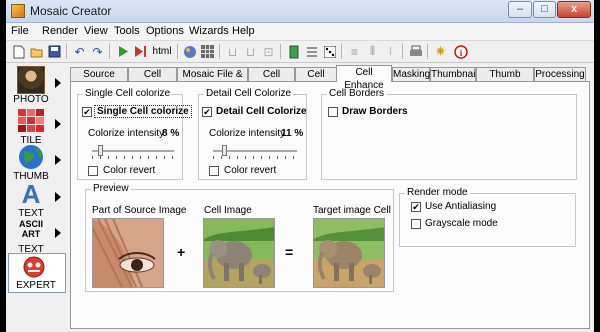 This screenshot has height=332, width=600. What do you see at coordinates (54, 51) in the screenshot?
I see `save-icon` at bounding box center [54, 51].